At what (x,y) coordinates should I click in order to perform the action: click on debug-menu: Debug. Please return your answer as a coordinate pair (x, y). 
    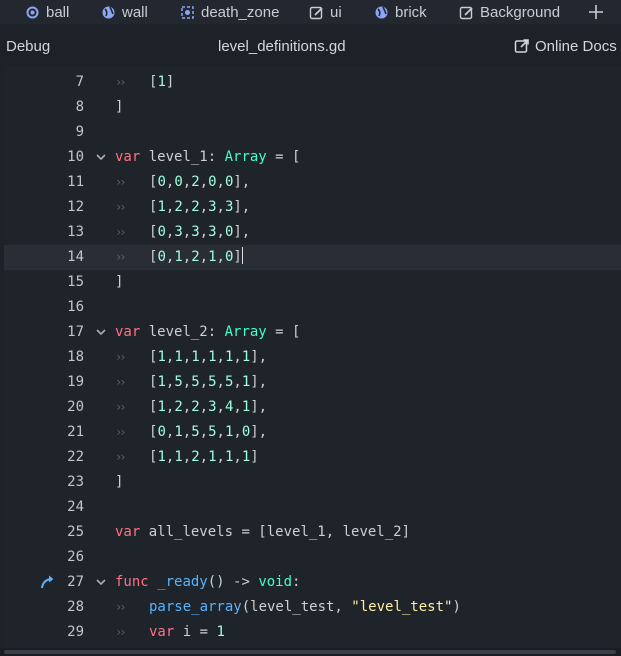
    Looking at the image, I should click on (28, 46).